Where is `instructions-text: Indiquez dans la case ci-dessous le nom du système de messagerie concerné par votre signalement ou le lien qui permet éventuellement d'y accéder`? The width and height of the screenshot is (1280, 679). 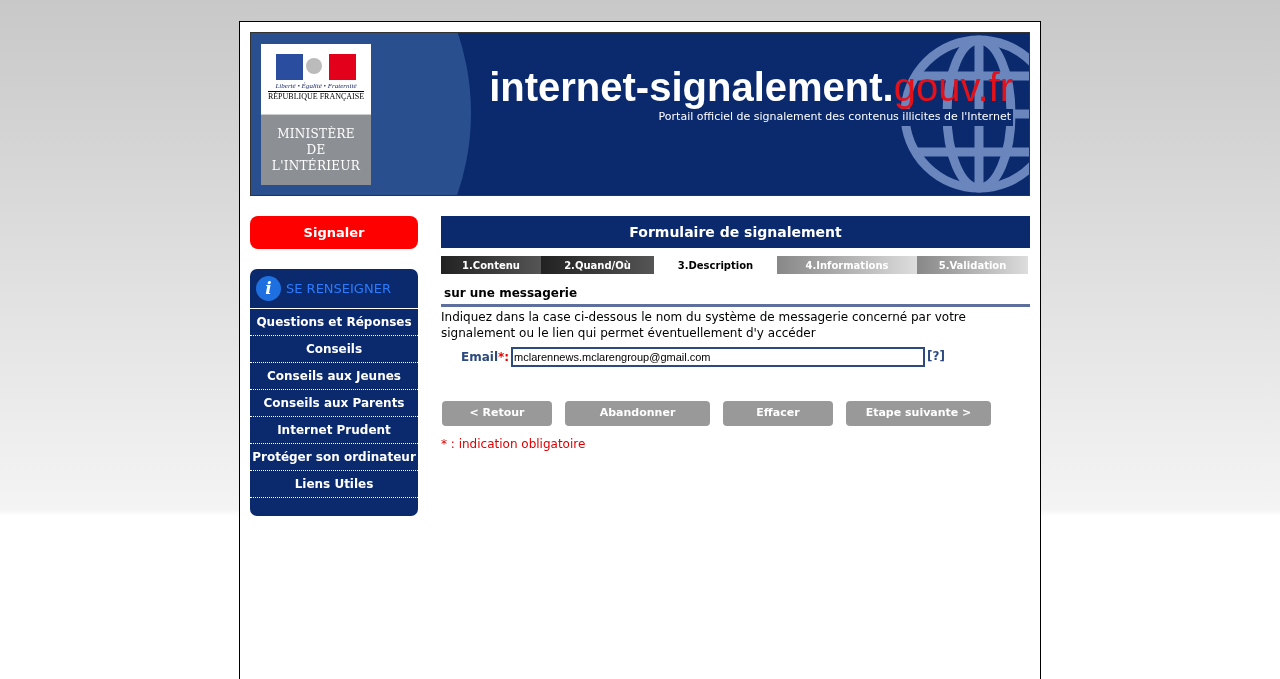
instructions-text: Indiquez dans la case ci-dessous le nom du système de messagerie concerné par votre signalement ou le lien qui permet éventuellement d'y accéder is located at coordinates (704, 325).